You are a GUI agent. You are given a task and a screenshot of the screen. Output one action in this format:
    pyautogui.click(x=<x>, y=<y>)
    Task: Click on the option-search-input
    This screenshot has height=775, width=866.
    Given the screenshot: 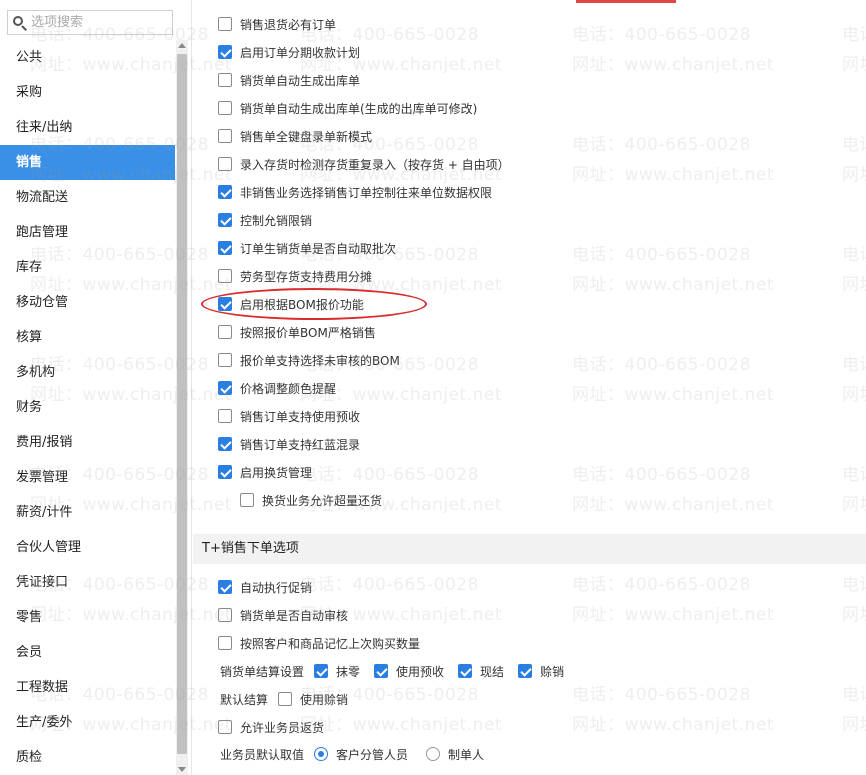 What is the action you would take?
    pyautogui.click(x=96, y=22)
    